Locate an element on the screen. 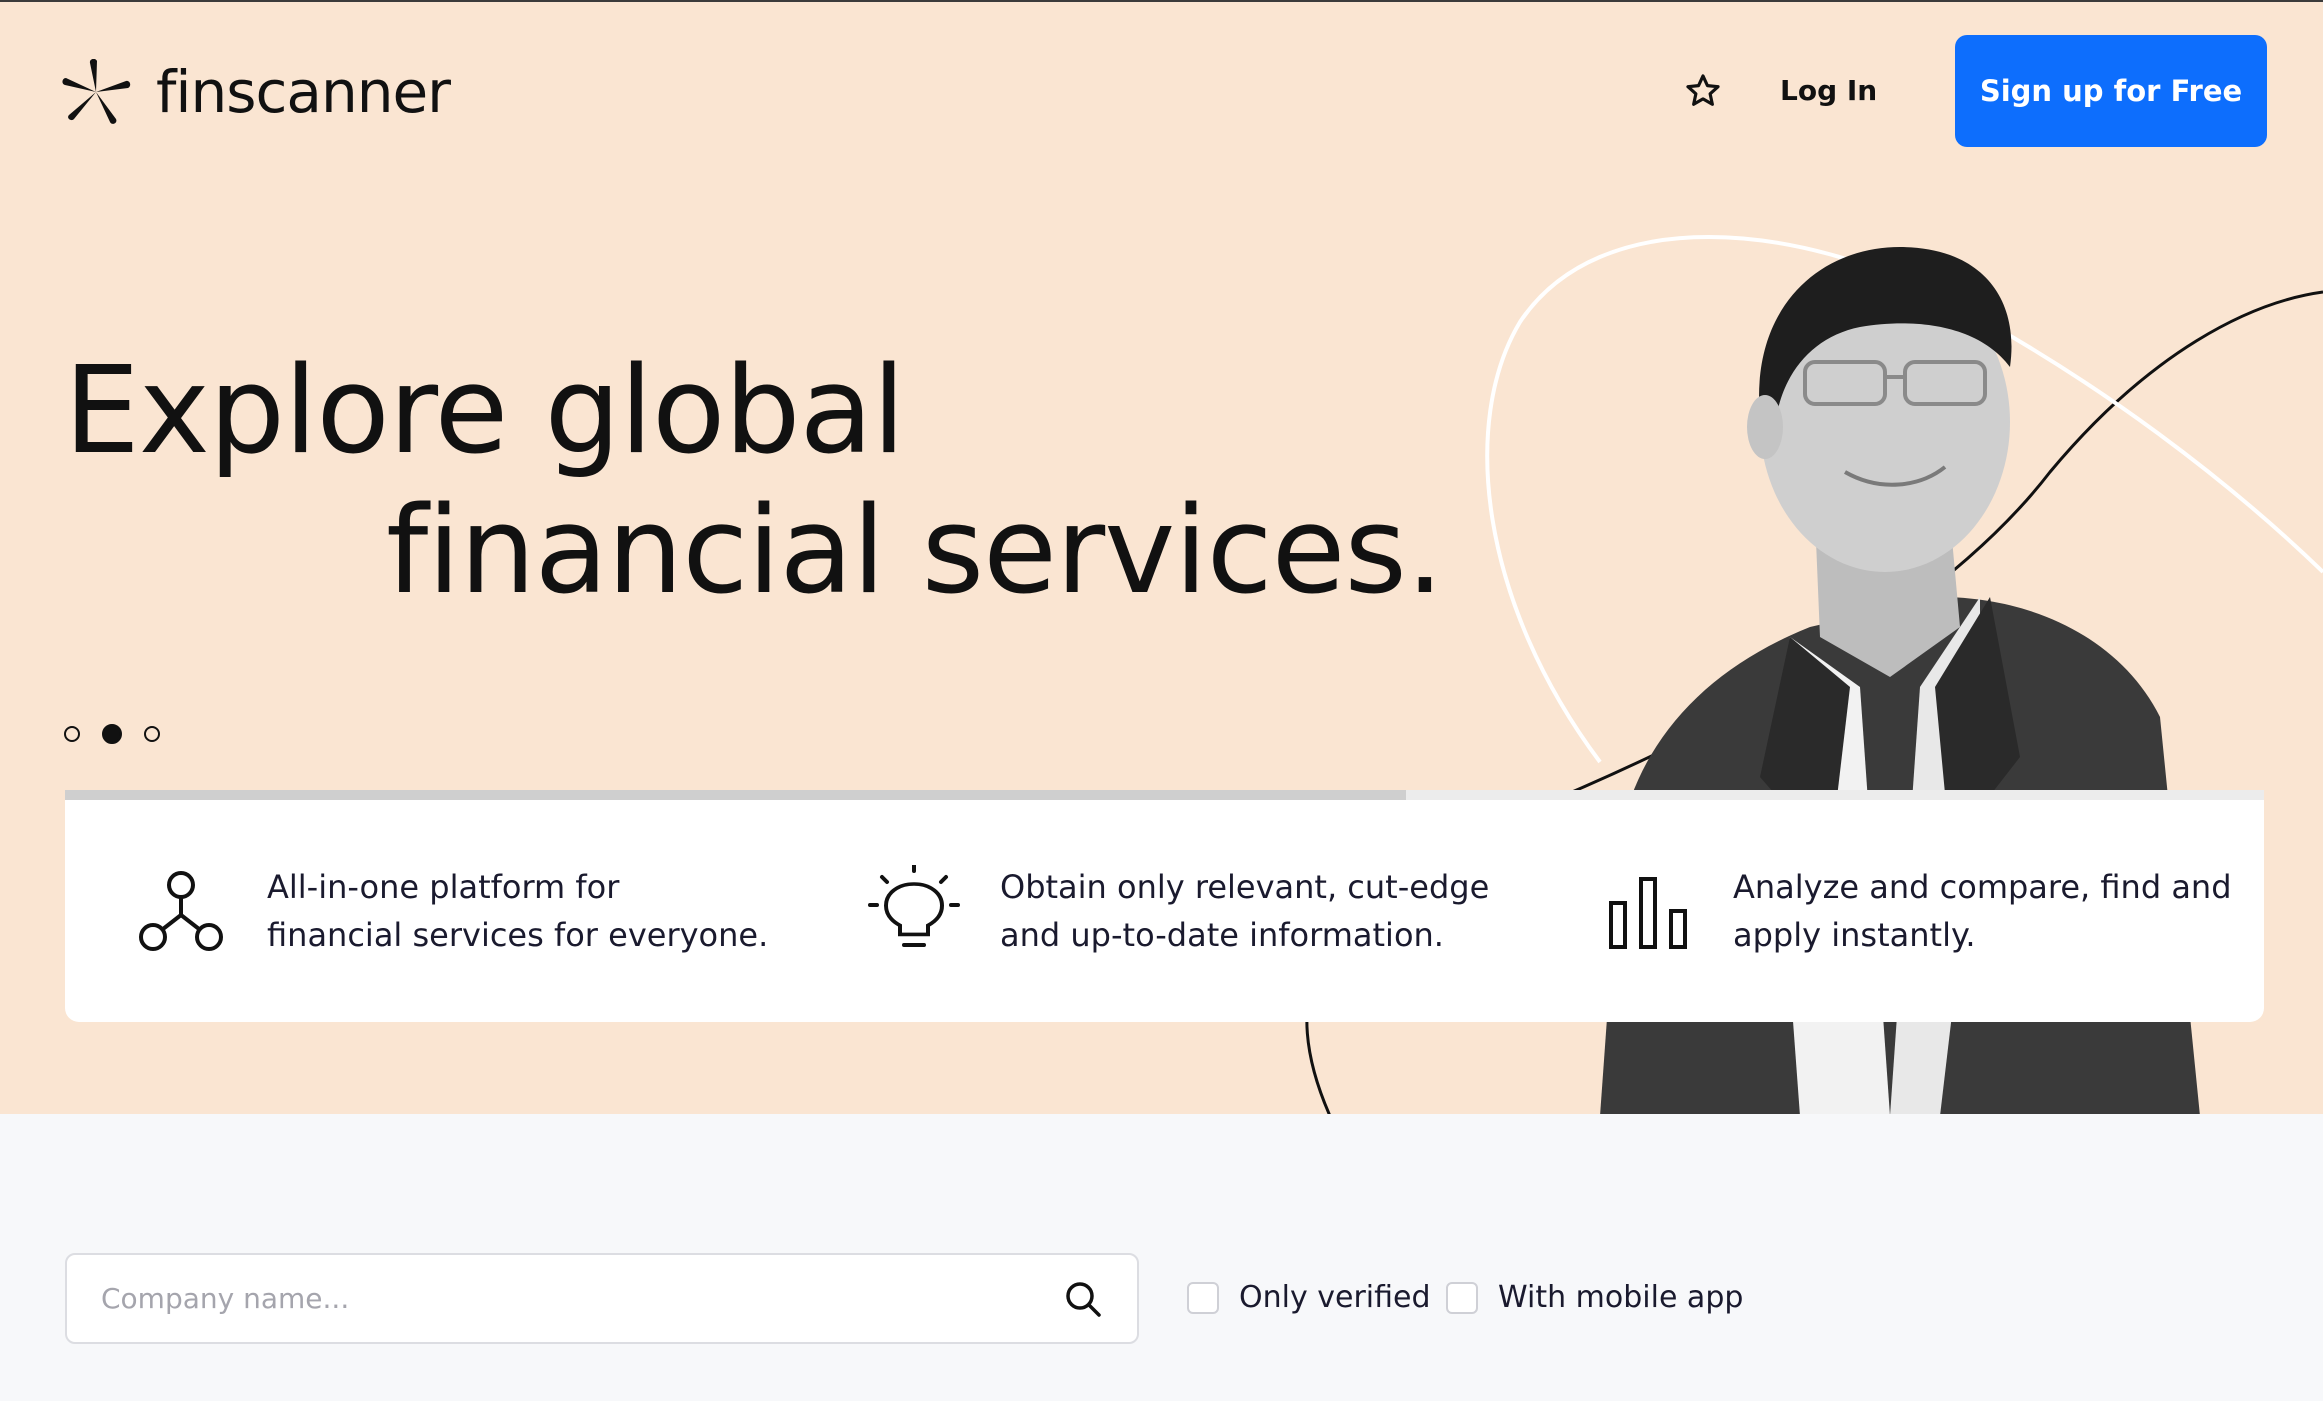 Image resolution: width=2323 pixels, height=1401 pixels. brand-logo: finscanner is located at coordinates (255, 92).